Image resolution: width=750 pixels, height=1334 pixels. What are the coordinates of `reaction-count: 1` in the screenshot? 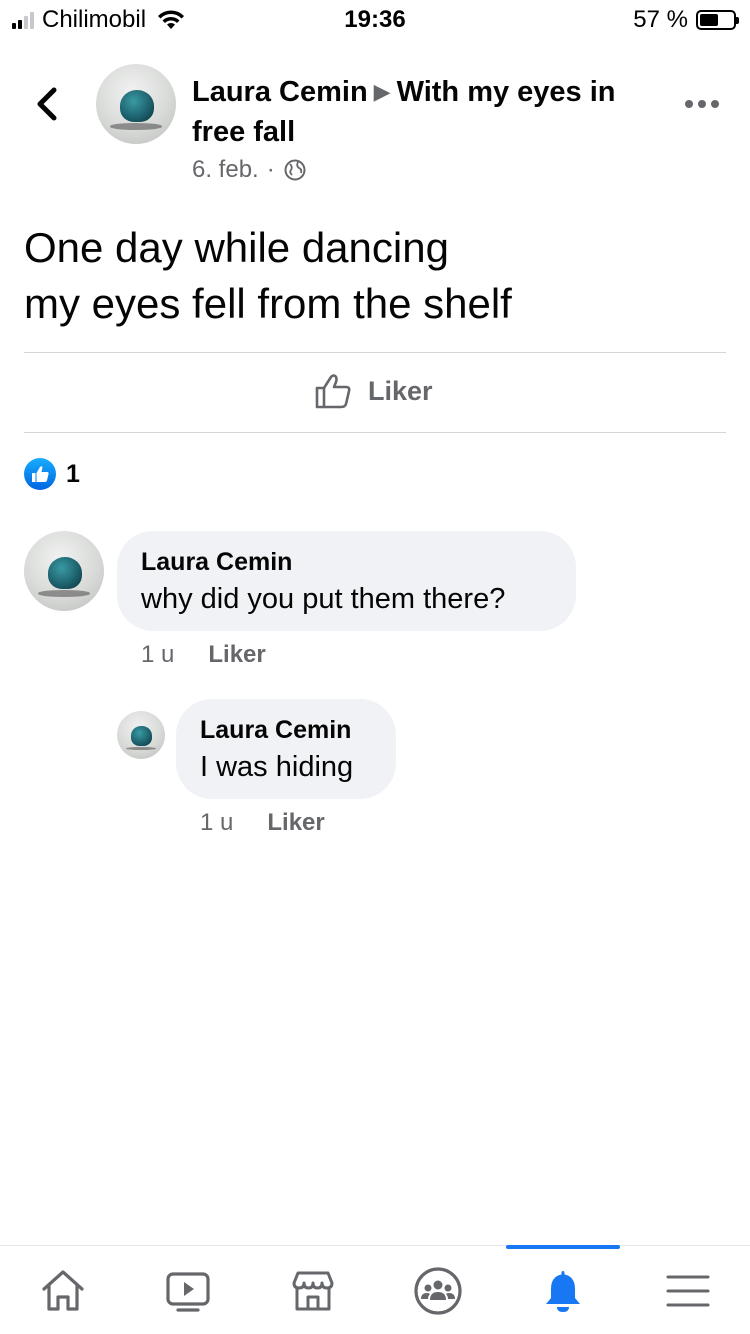 It's located at (73, 473).